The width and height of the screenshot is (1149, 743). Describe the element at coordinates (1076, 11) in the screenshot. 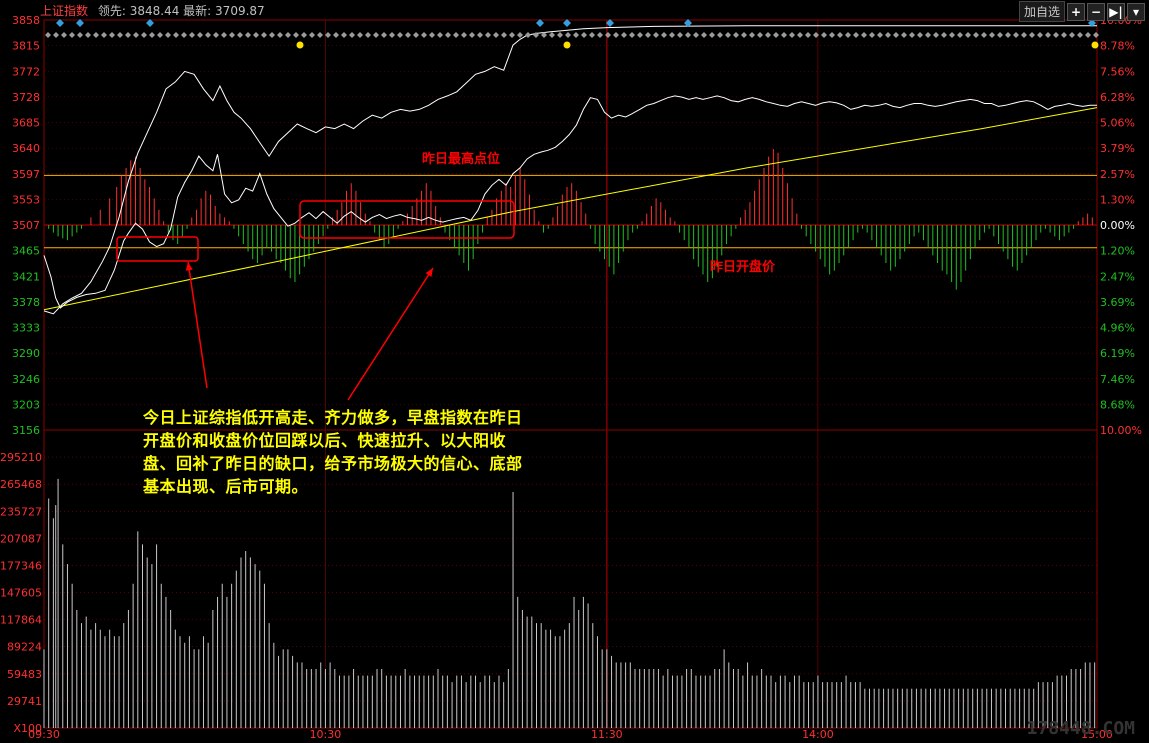

I see `zoom-in-button: +` at that location.